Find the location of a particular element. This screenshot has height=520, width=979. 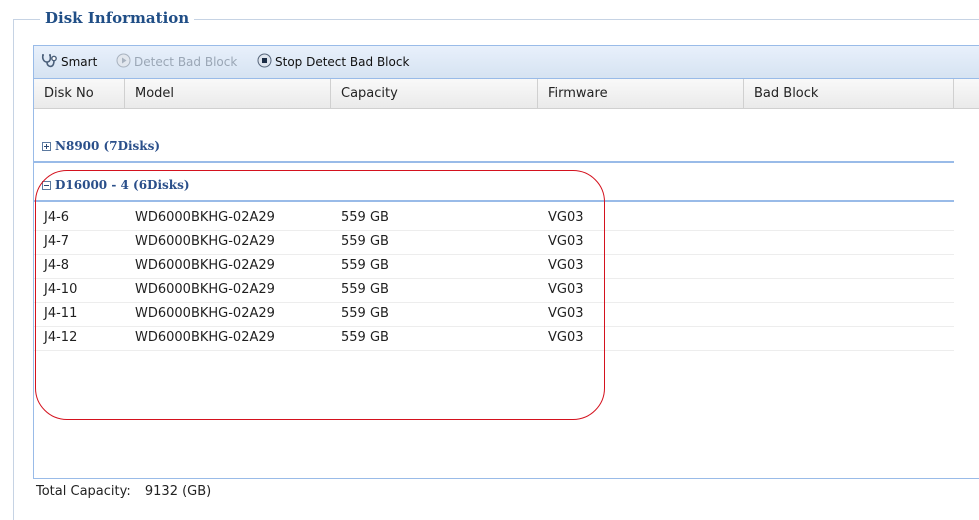

total-capacity-label: Total Capacity: is located at coordinates (83, 491).